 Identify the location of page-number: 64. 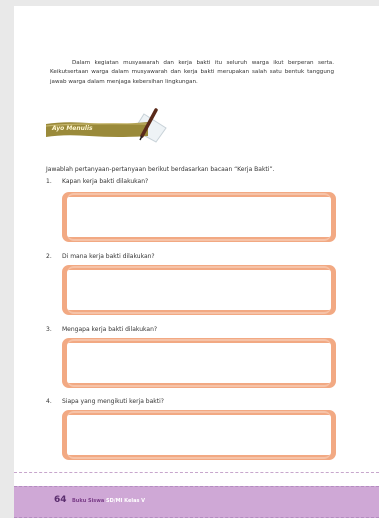
(60, 500).